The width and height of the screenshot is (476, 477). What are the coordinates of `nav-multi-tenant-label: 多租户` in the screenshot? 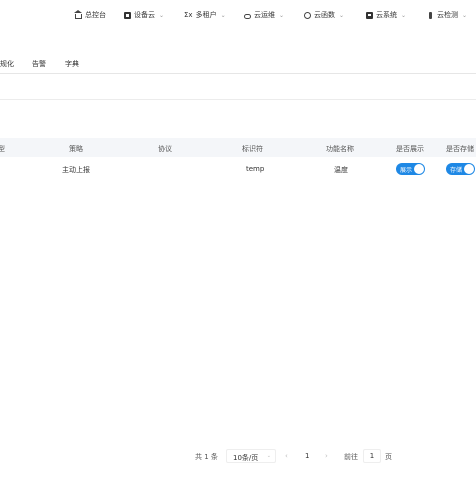 It's located at (206, 15).